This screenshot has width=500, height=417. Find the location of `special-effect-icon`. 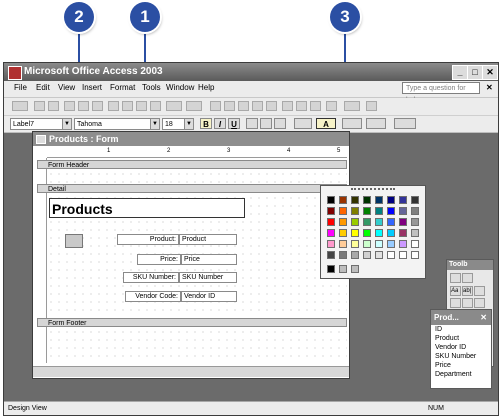

special-effect-icon is located at coordinates (405, 123).